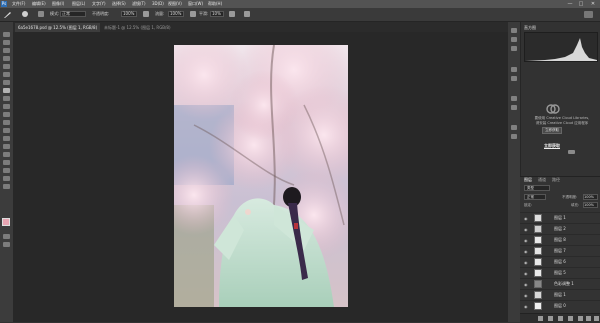 The height and width of the screenshot is (323, 600). Describe the element at coordinates (6, 138) in the screenshot. I see `dodge-tool-icon` at that location.